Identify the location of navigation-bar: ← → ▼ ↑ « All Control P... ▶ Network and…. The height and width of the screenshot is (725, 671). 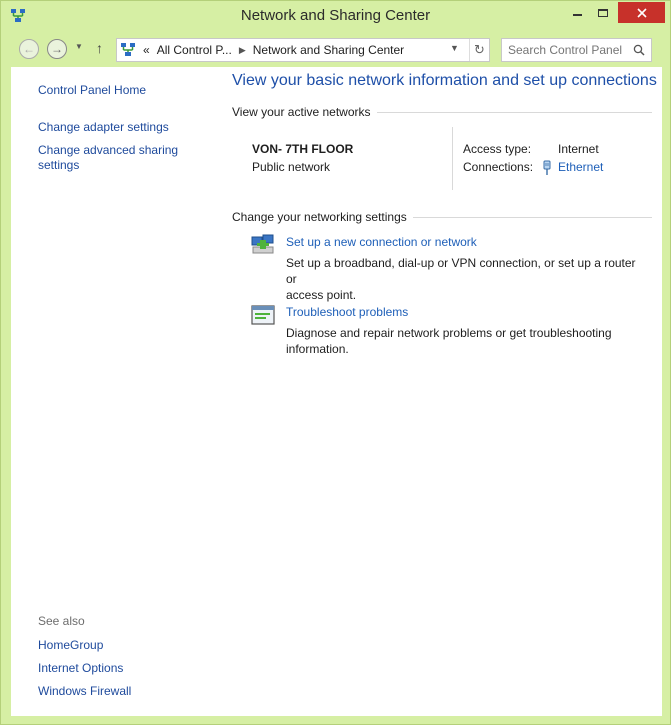
(335, 49).